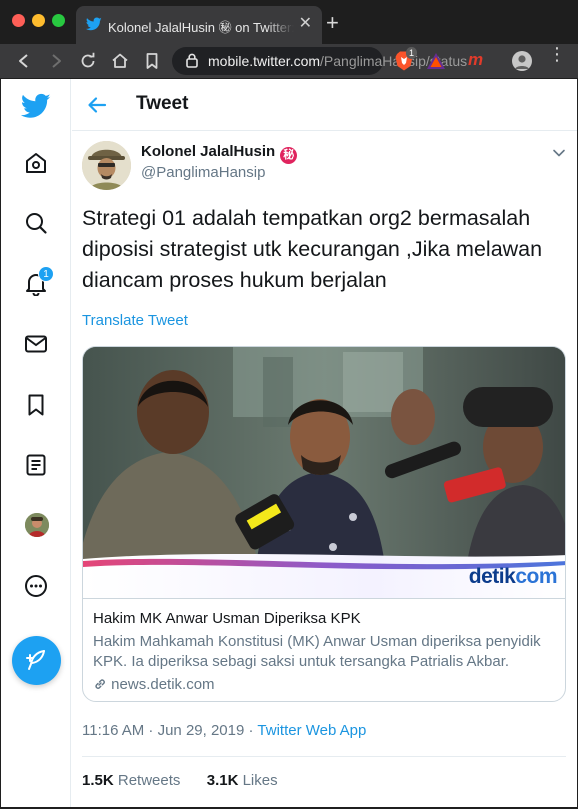 Image resolution: width=578 pixels, height=809 pixels. Describe the element at coordinates (36, 443) in the screenshot. I see `sidebar-nav: 1` at that location.